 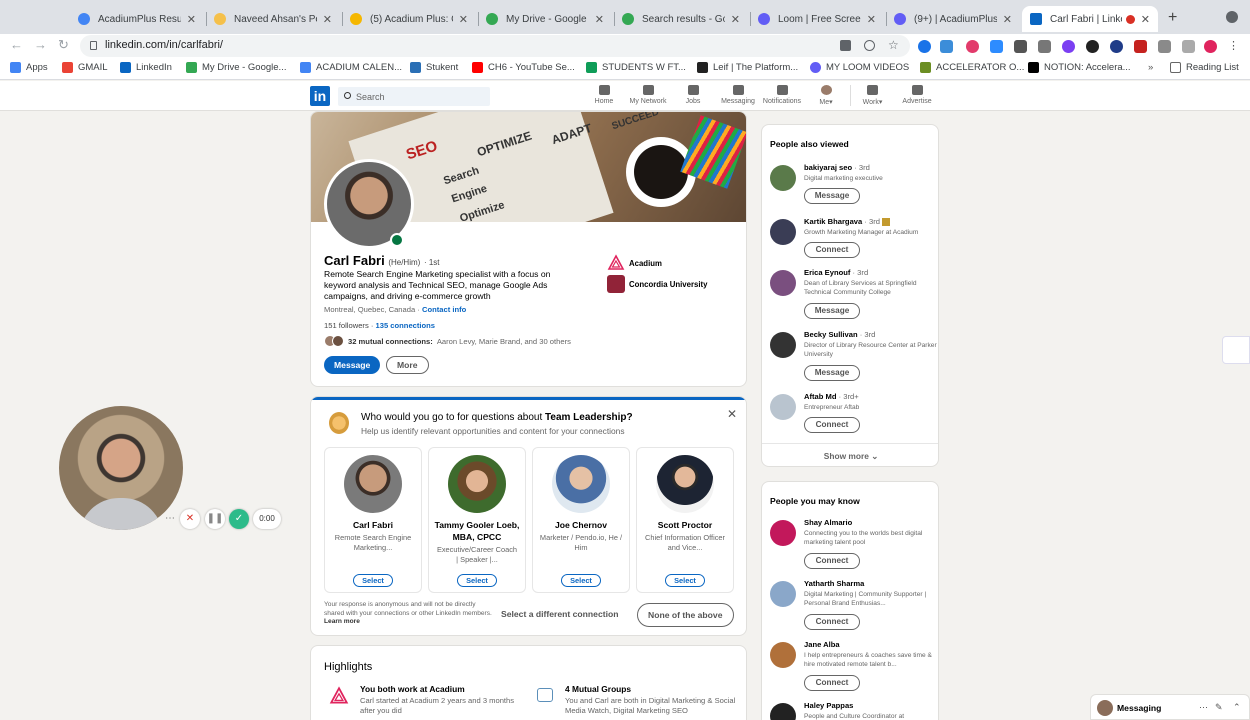 I want to click on browser-tab: My Drive - Google Dr ✕, so click(x=545, y=19).